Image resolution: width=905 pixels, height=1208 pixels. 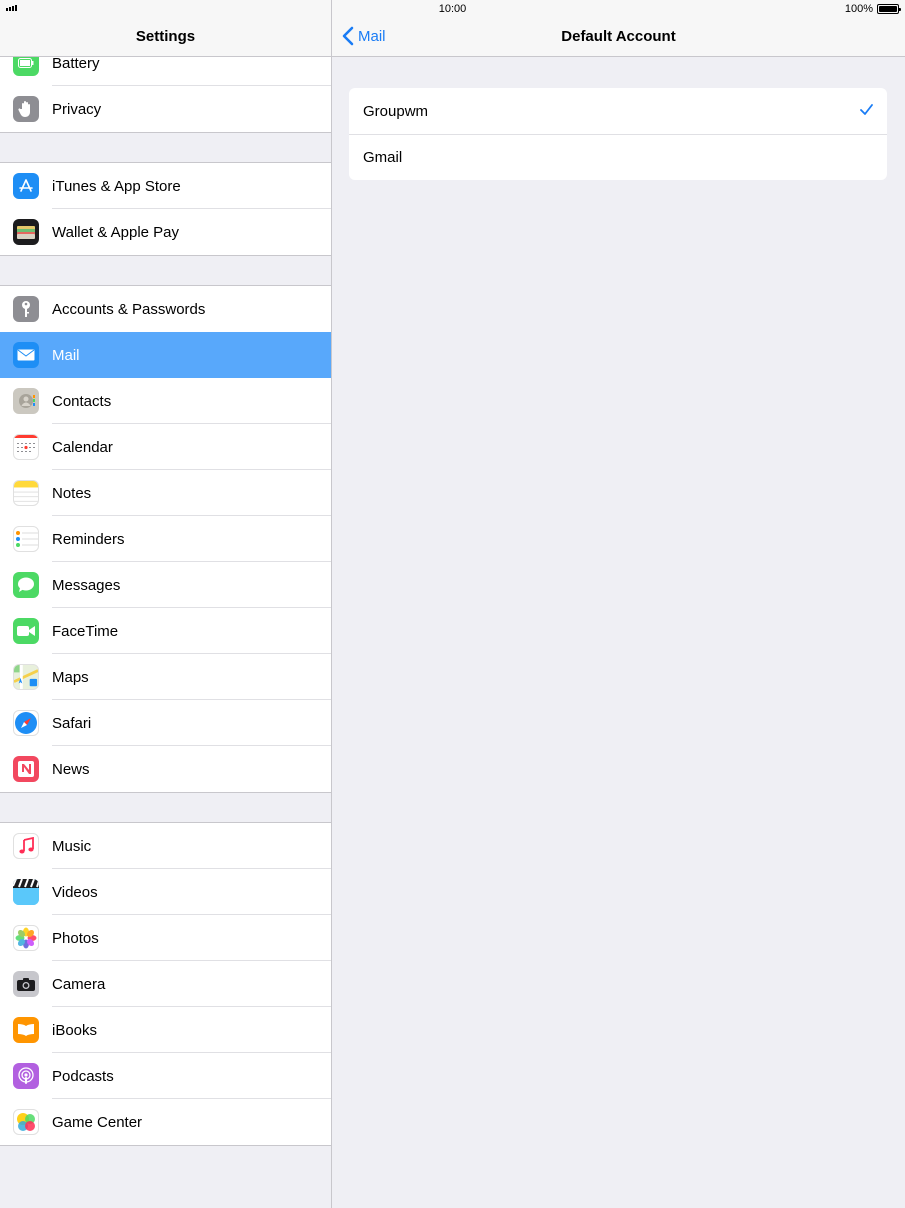 I want to click on account-label: Gmail, so click(x=383, y=157).